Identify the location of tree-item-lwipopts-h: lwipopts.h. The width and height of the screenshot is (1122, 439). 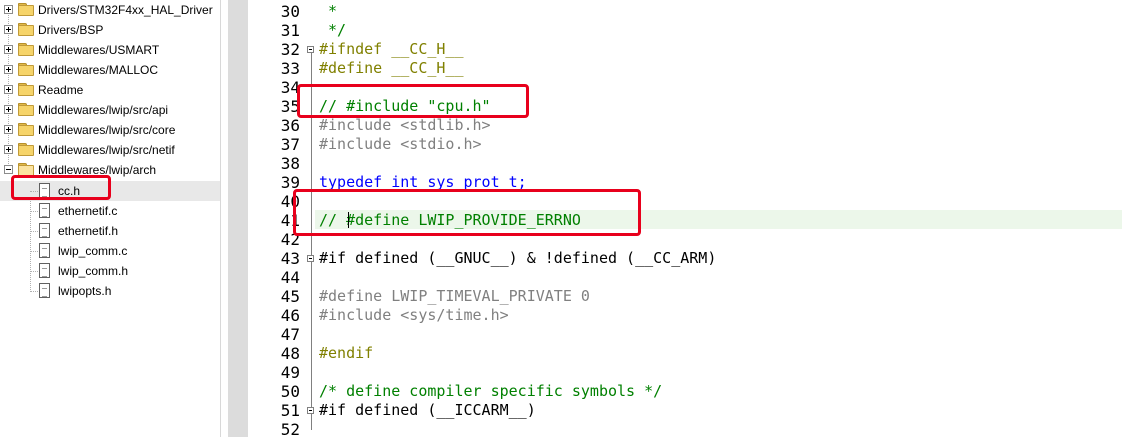
(110, 291).